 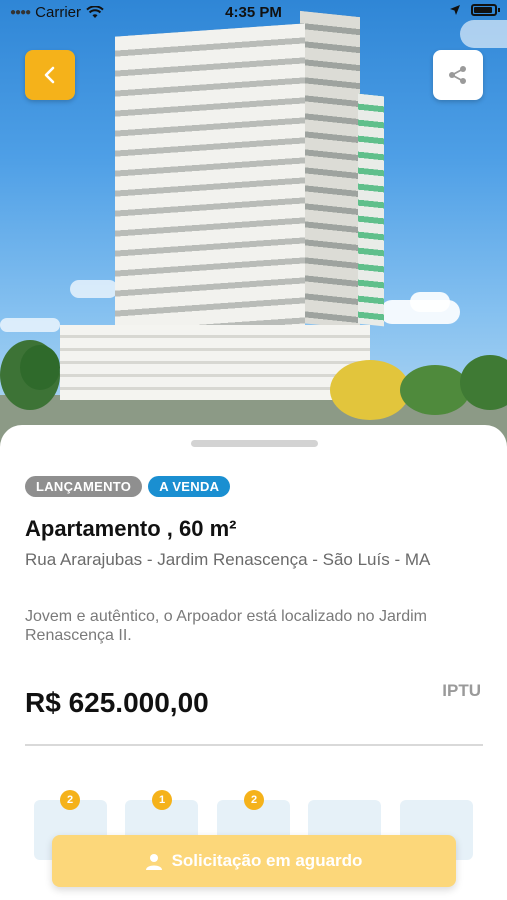 What do you see at coordinates (162, 800) in the screenshot?
I see `feature-count-badge: 1` at bounding box center [162, 800].